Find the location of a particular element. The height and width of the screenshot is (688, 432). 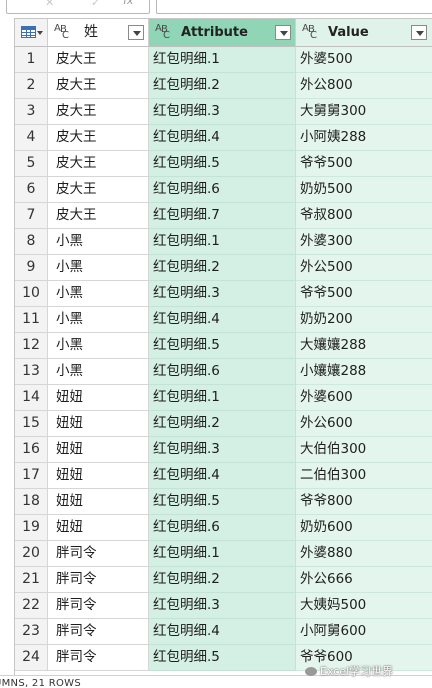

cell-value: 奶奶600 is located at coordinates (364, 528).